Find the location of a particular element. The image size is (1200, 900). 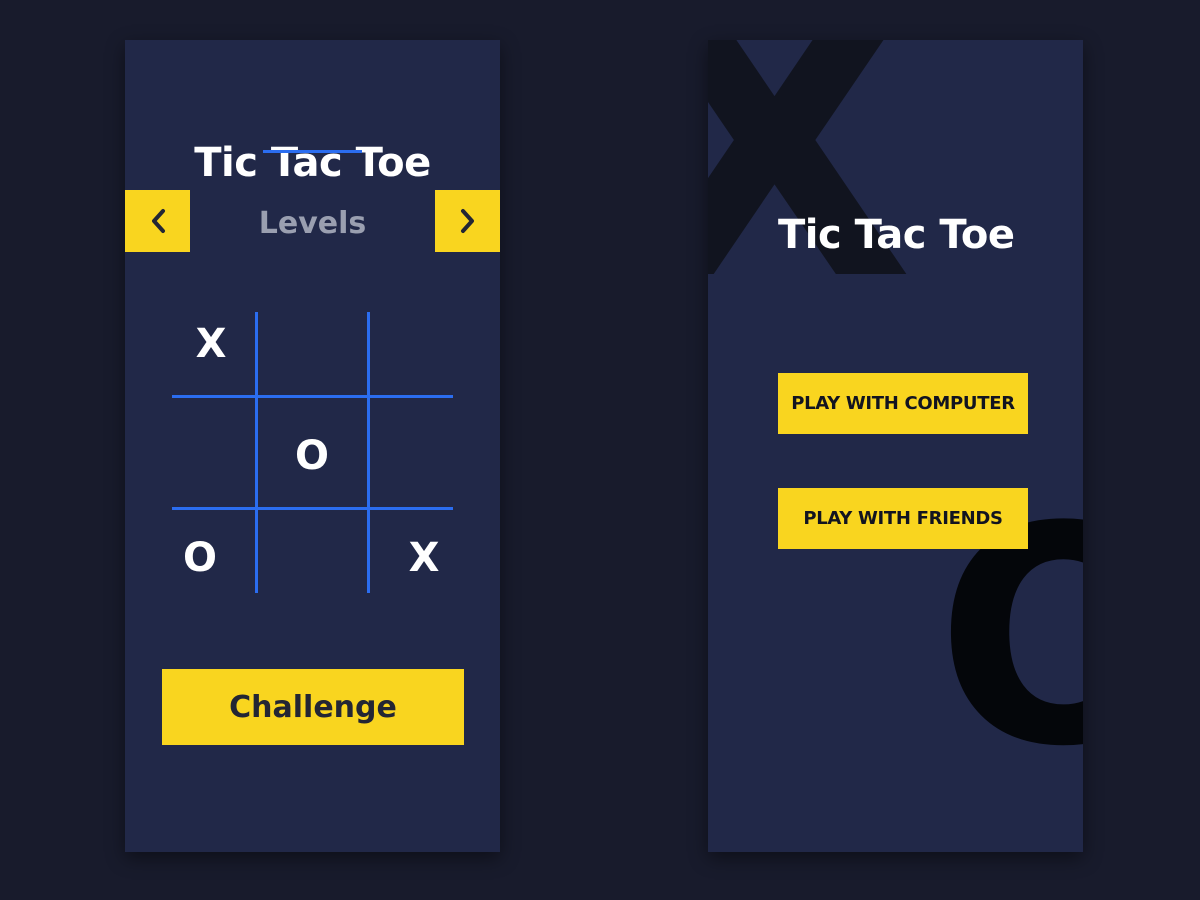

background-x-decoration: X is located at coordinates (811, 199).